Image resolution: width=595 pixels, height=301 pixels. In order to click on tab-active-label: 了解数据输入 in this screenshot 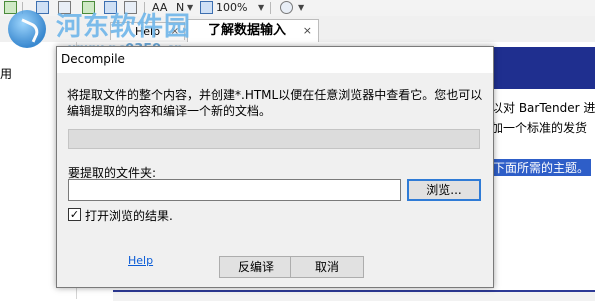, I will do `click(247, 30)`.